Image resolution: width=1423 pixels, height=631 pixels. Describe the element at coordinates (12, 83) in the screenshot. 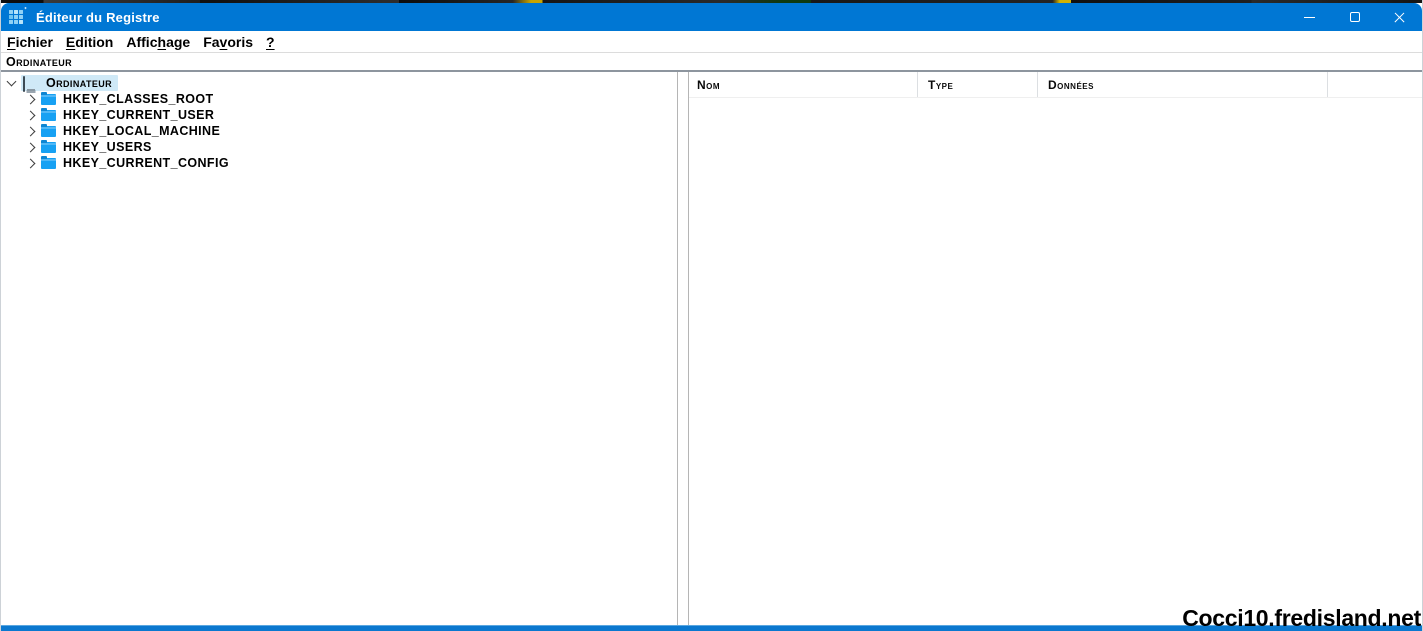

I see `chevron-down-icon` at that location.